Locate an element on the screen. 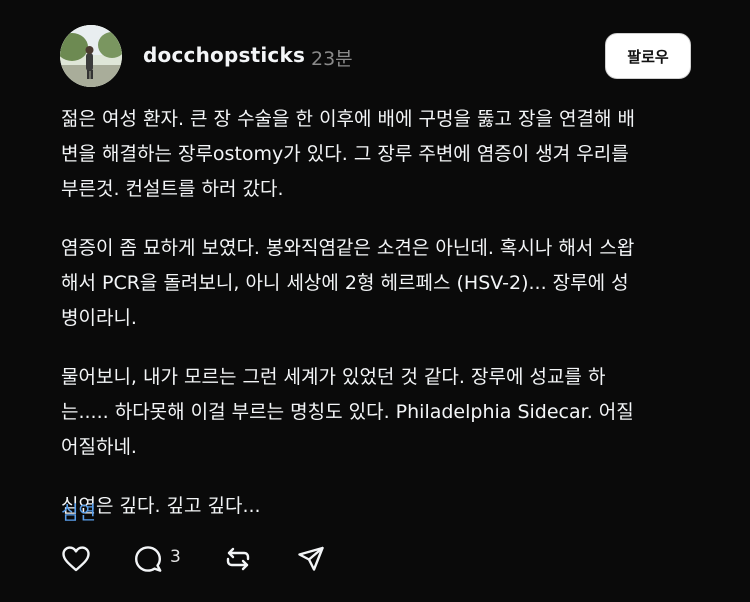  username: docchopsticks is located at coordinates (224, 55).